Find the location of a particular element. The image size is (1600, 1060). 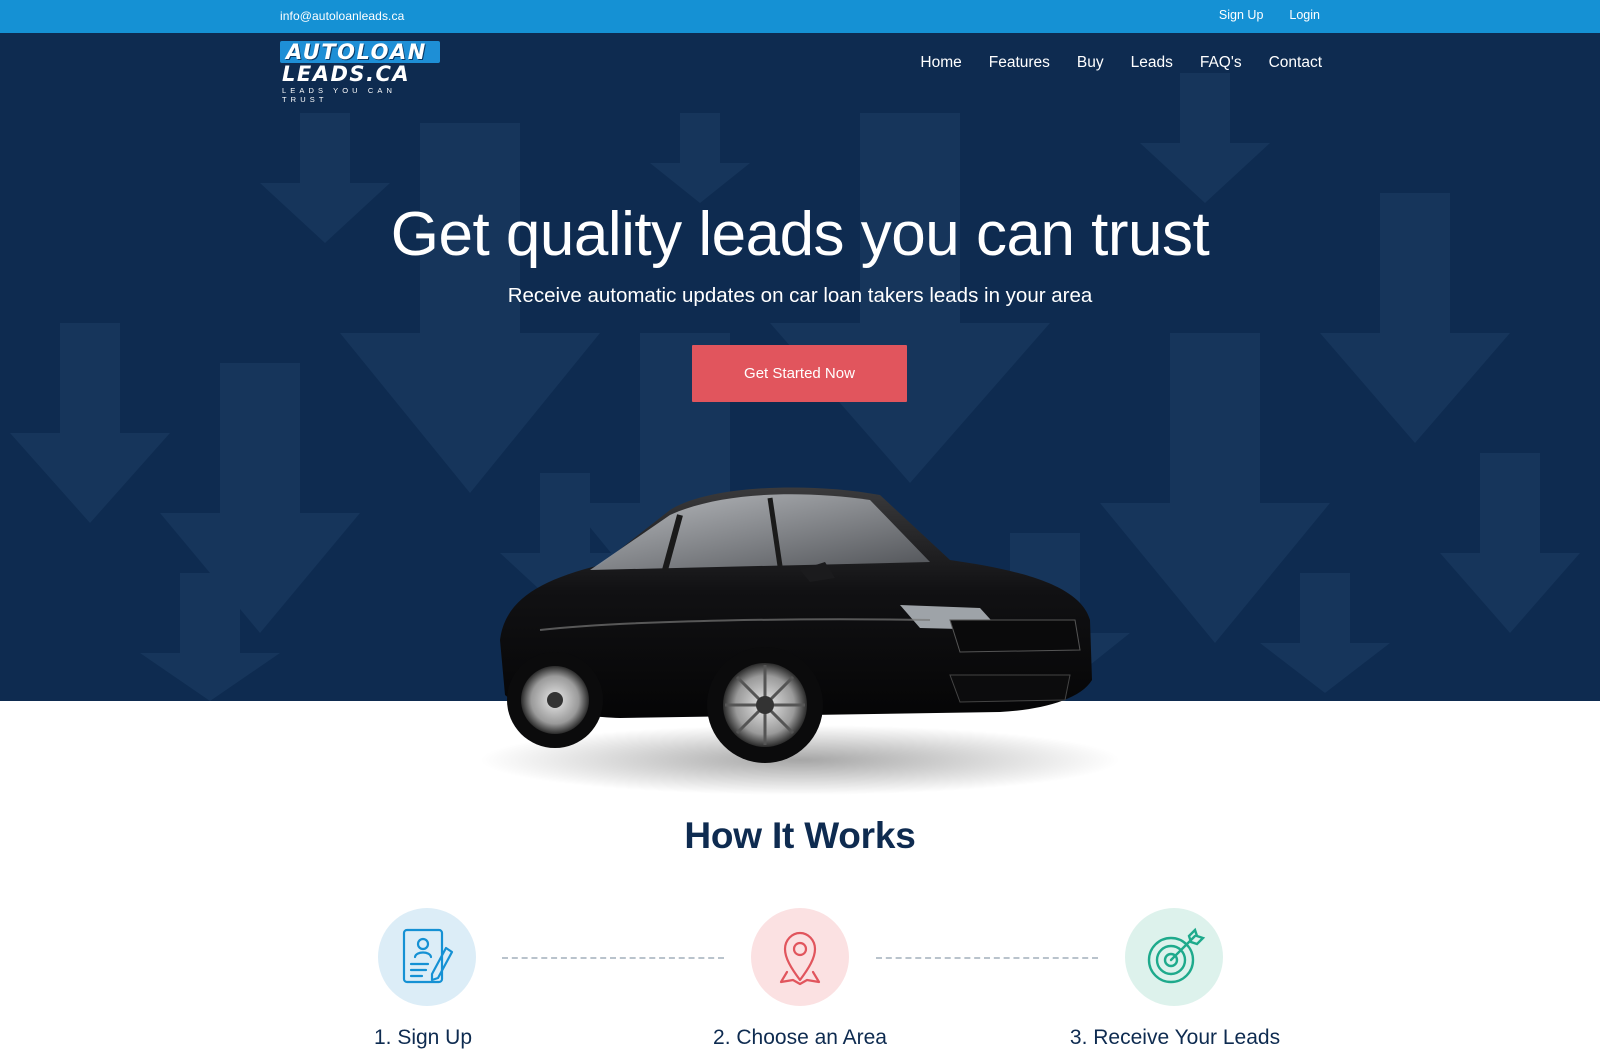

login-link: Login is located at coordinates (1304, 15).